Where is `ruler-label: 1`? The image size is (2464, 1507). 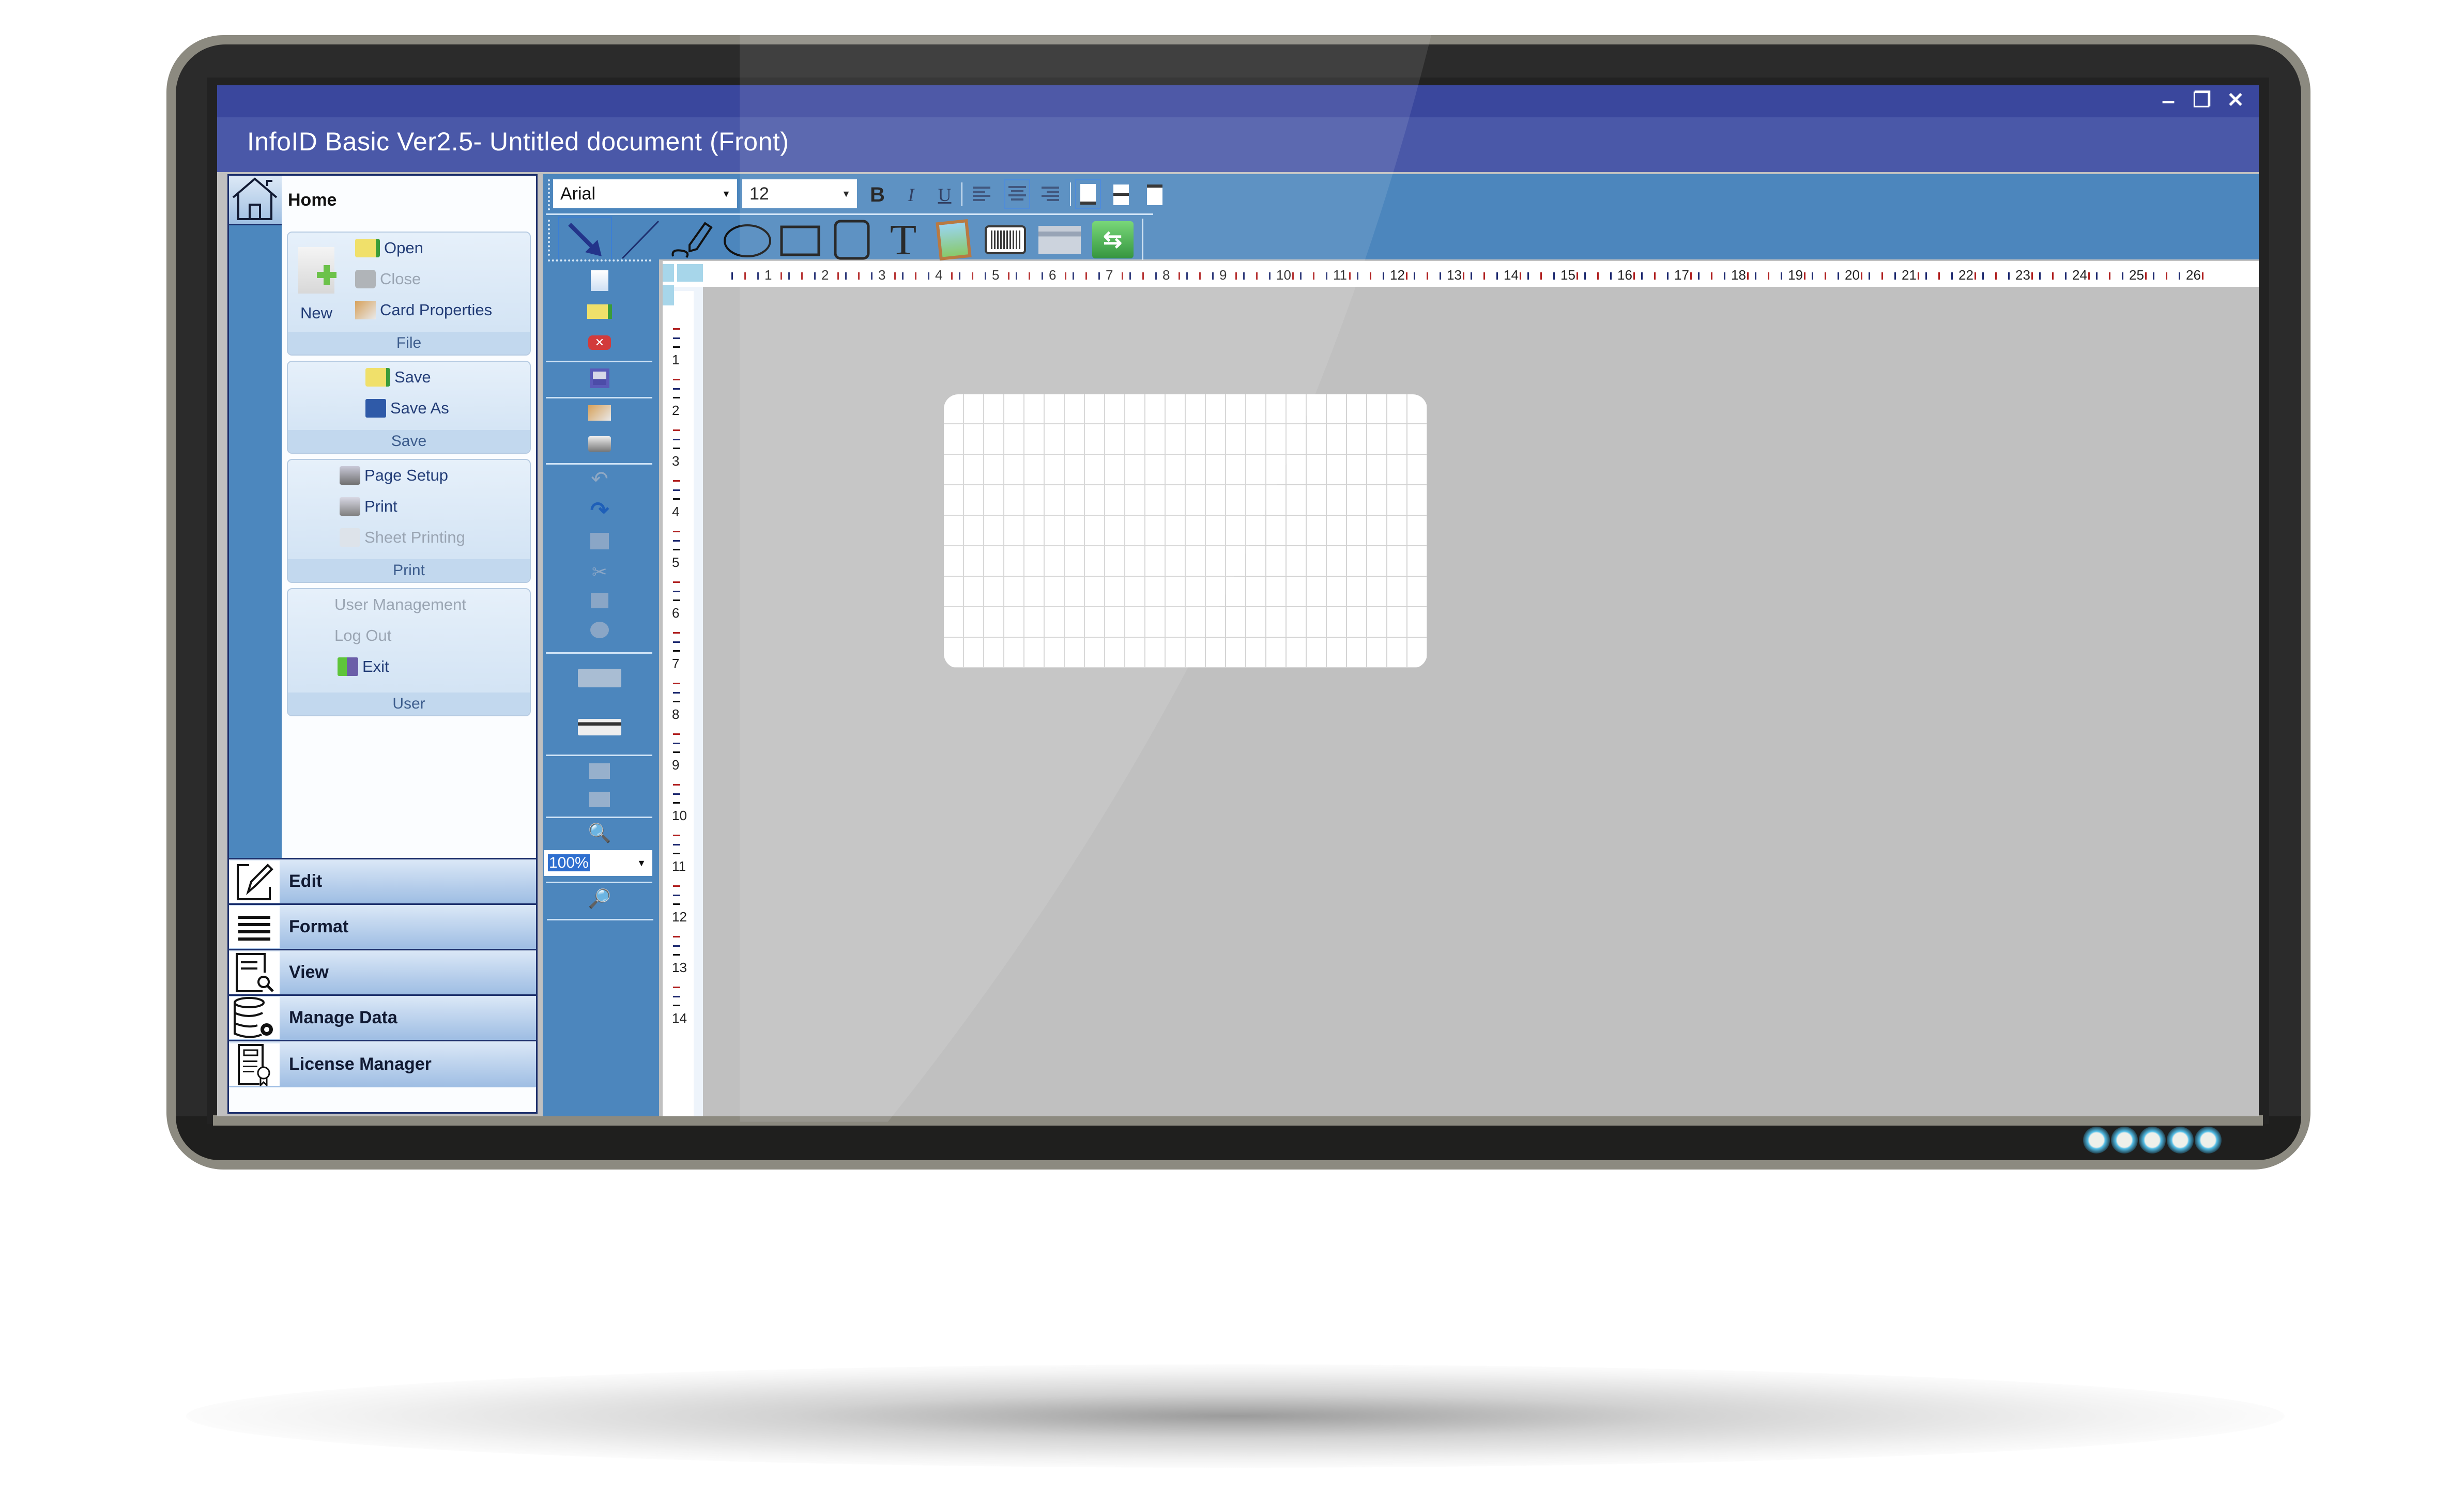
ruler-label: 1 is located at coordinates (676, 360).